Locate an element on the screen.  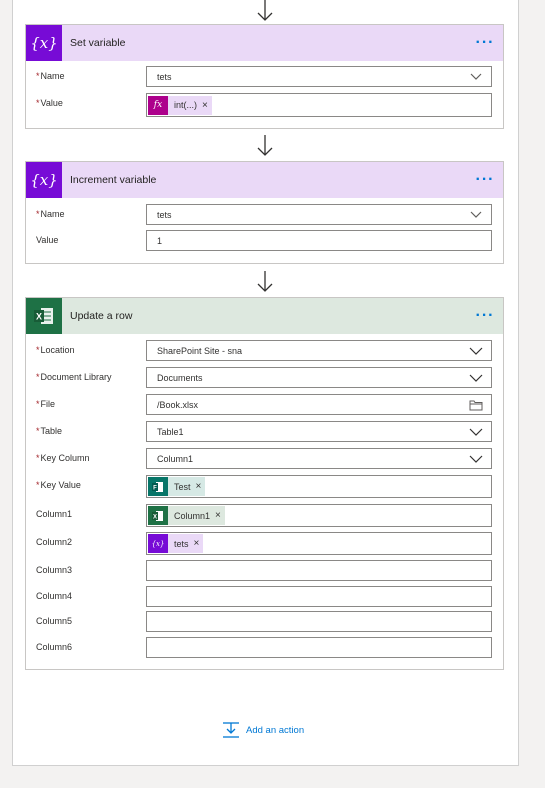
column1-row: Column1 X Column1 × is located at coordinates (264, 515).